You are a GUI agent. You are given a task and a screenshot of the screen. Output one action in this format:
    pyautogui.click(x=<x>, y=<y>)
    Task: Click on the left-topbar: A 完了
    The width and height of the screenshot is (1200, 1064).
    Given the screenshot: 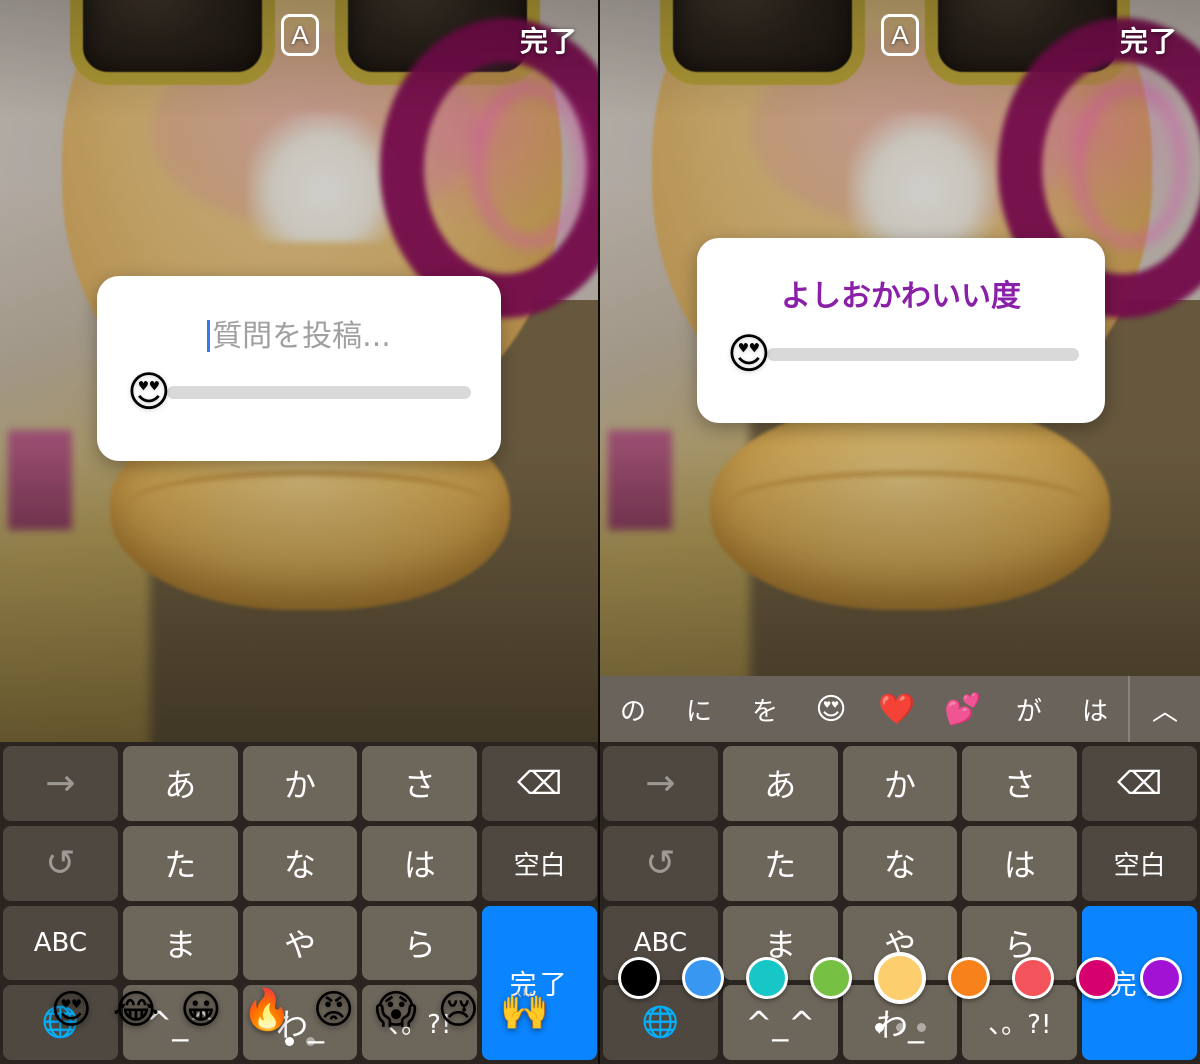 What is the action you would take?
    pyautogui.click(x=299, y=35)
    